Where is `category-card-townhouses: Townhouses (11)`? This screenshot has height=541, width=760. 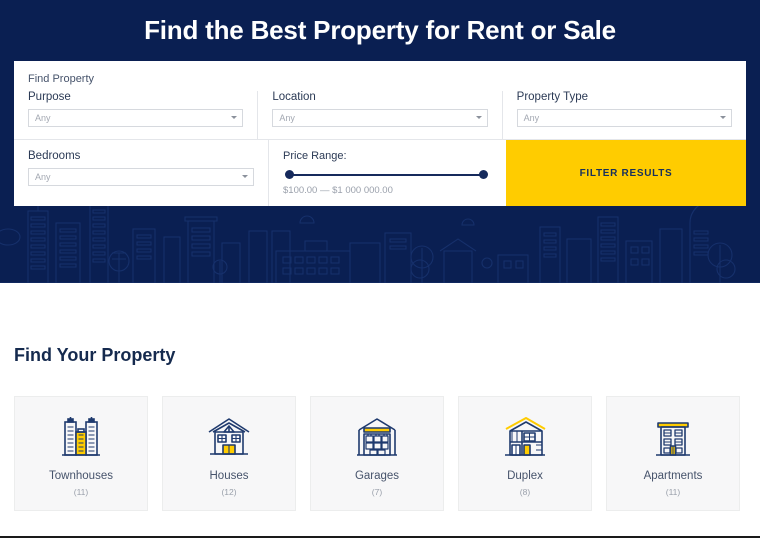
category-card-townhouses: Townhouses (11) is located at coordinates (81, 453).